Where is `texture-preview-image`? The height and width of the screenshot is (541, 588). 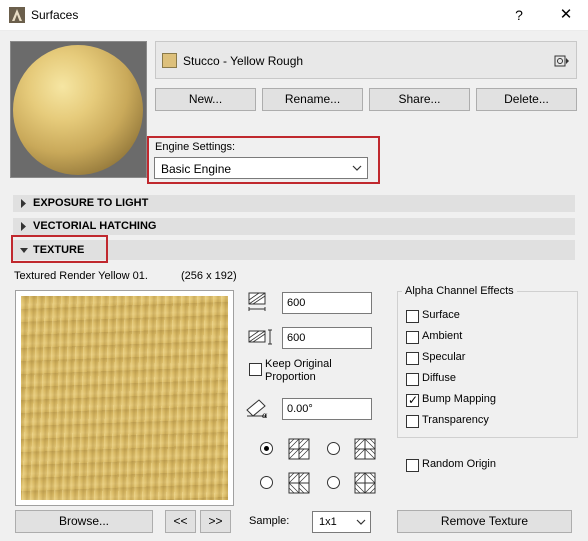 texture-preview-image is located at coordinates (124, 398).